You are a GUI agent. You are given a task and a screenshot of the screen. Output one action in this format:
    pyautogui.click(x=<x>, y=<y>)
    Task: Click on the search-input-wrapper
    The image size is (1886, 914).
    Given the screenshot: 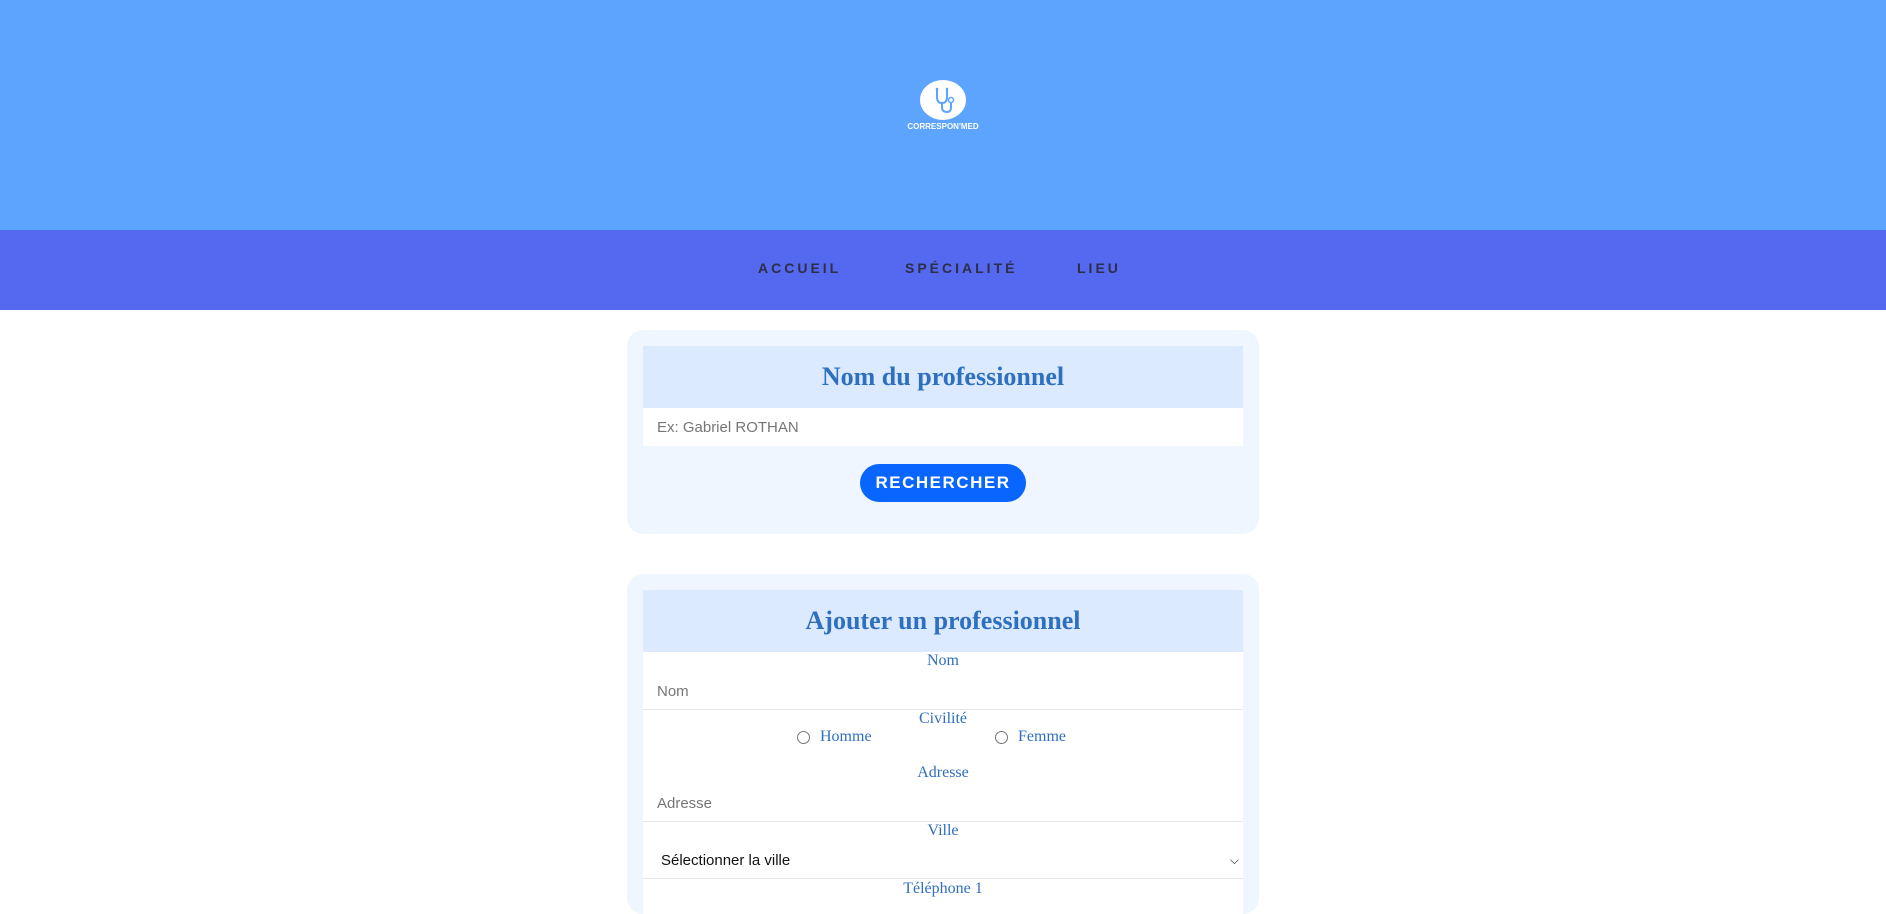 What is the action you would take?
    pyautogui.click(x=943, y=427)
    